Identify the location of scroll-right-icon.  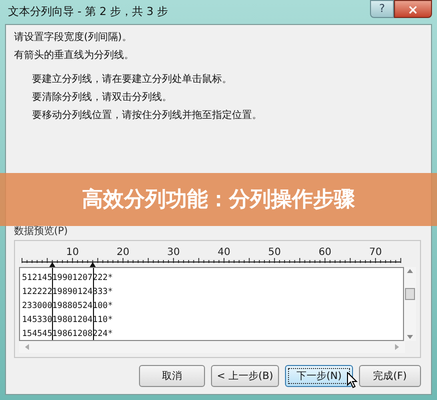
(397, 347).